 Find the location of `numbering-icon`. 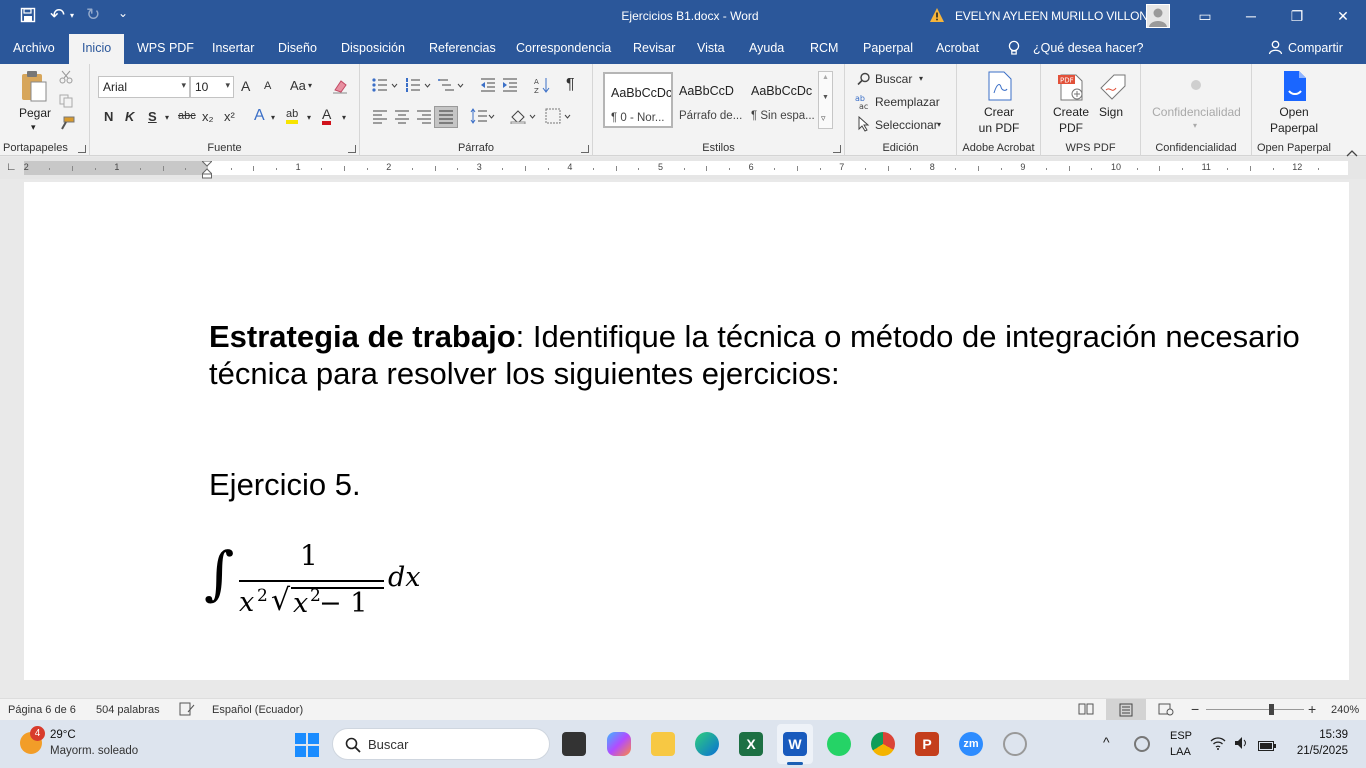

numbering-icon is located at coordinates (419, 87).